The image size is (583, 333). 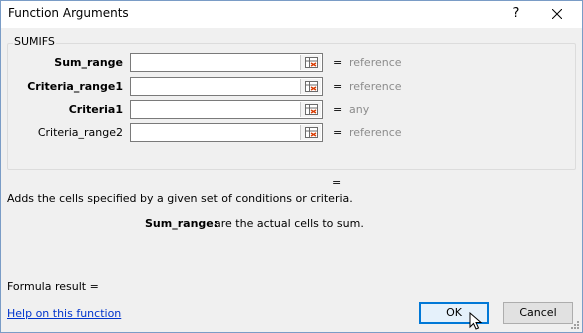 What do you see at coordinates (289, 223) in the screenshot?
I see `current-arg-description: are the actual cells to sum.` at bounding box center [289, 223].